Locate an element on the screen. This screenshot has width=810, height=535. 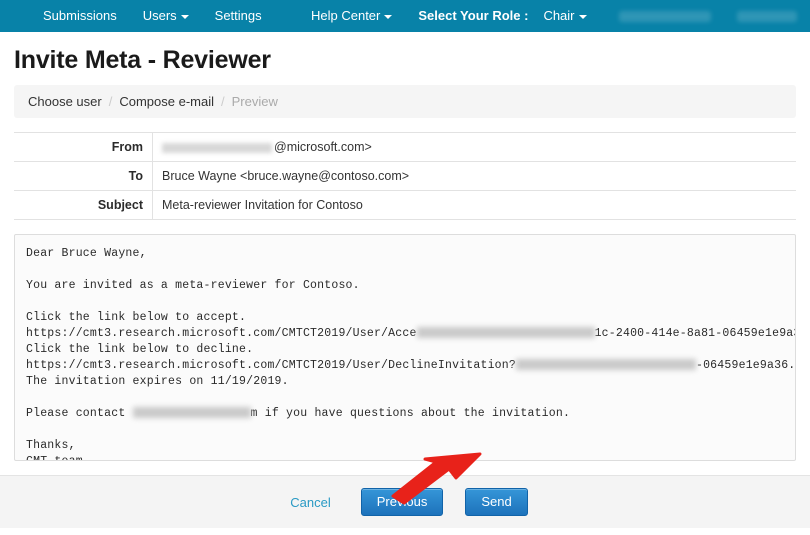
email-body-line: Click the link below to decline. is located at coordinates (405, 350).